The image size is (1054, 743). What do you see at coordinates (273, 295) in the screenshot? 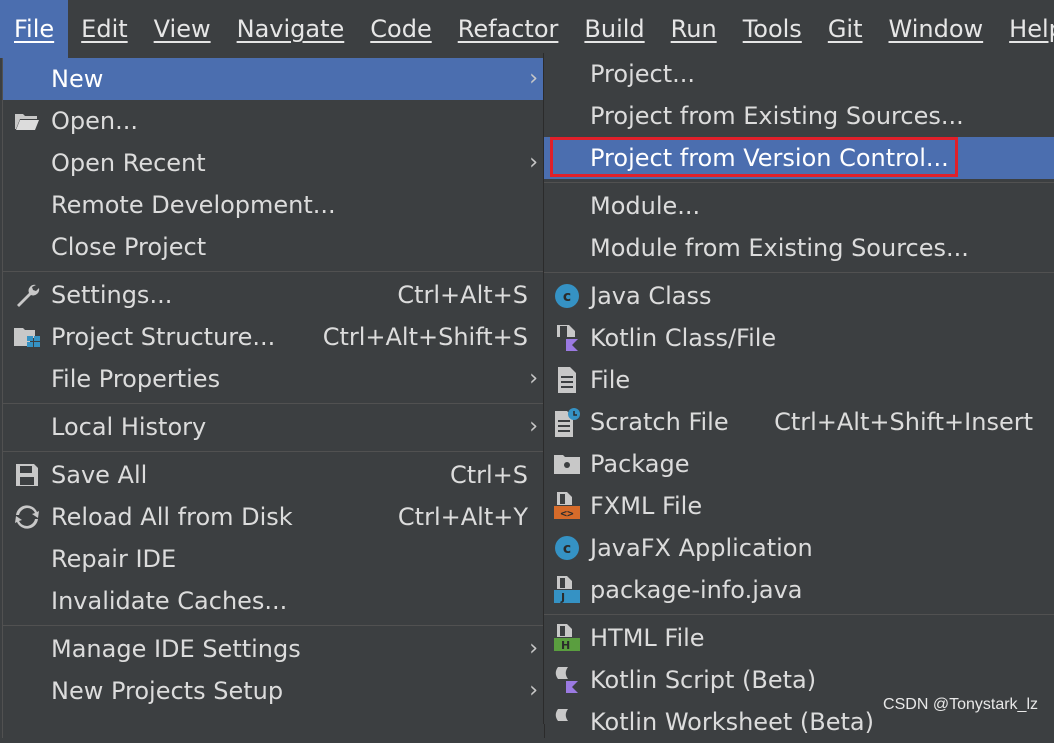
I see `menu-item-settings: Settings... Ctrl+Alt+S` at bounding box center [273, 295].